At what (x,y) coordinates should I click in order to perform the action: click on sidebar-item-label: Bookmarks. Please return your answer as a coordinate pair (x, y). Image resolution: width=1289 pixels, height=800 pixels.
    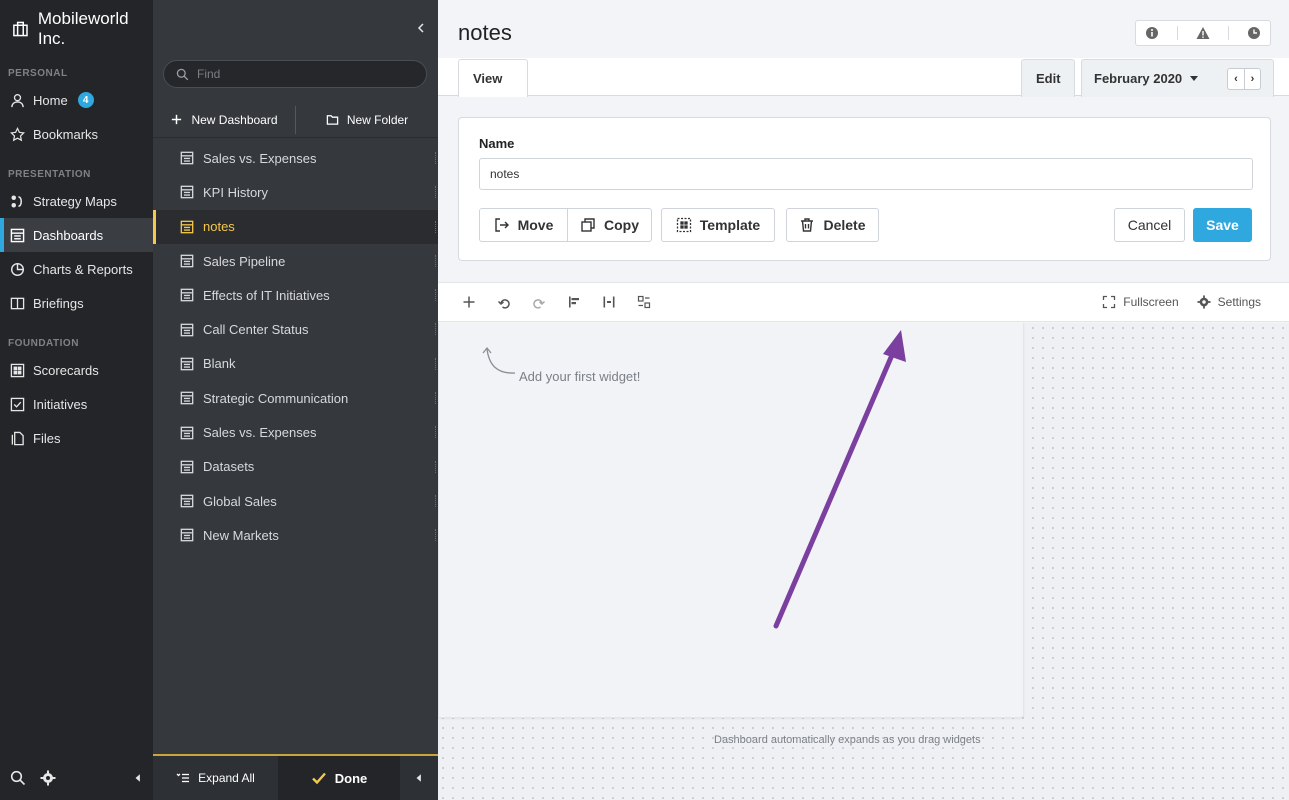
    Looking at the image, I should click on (66, 134).